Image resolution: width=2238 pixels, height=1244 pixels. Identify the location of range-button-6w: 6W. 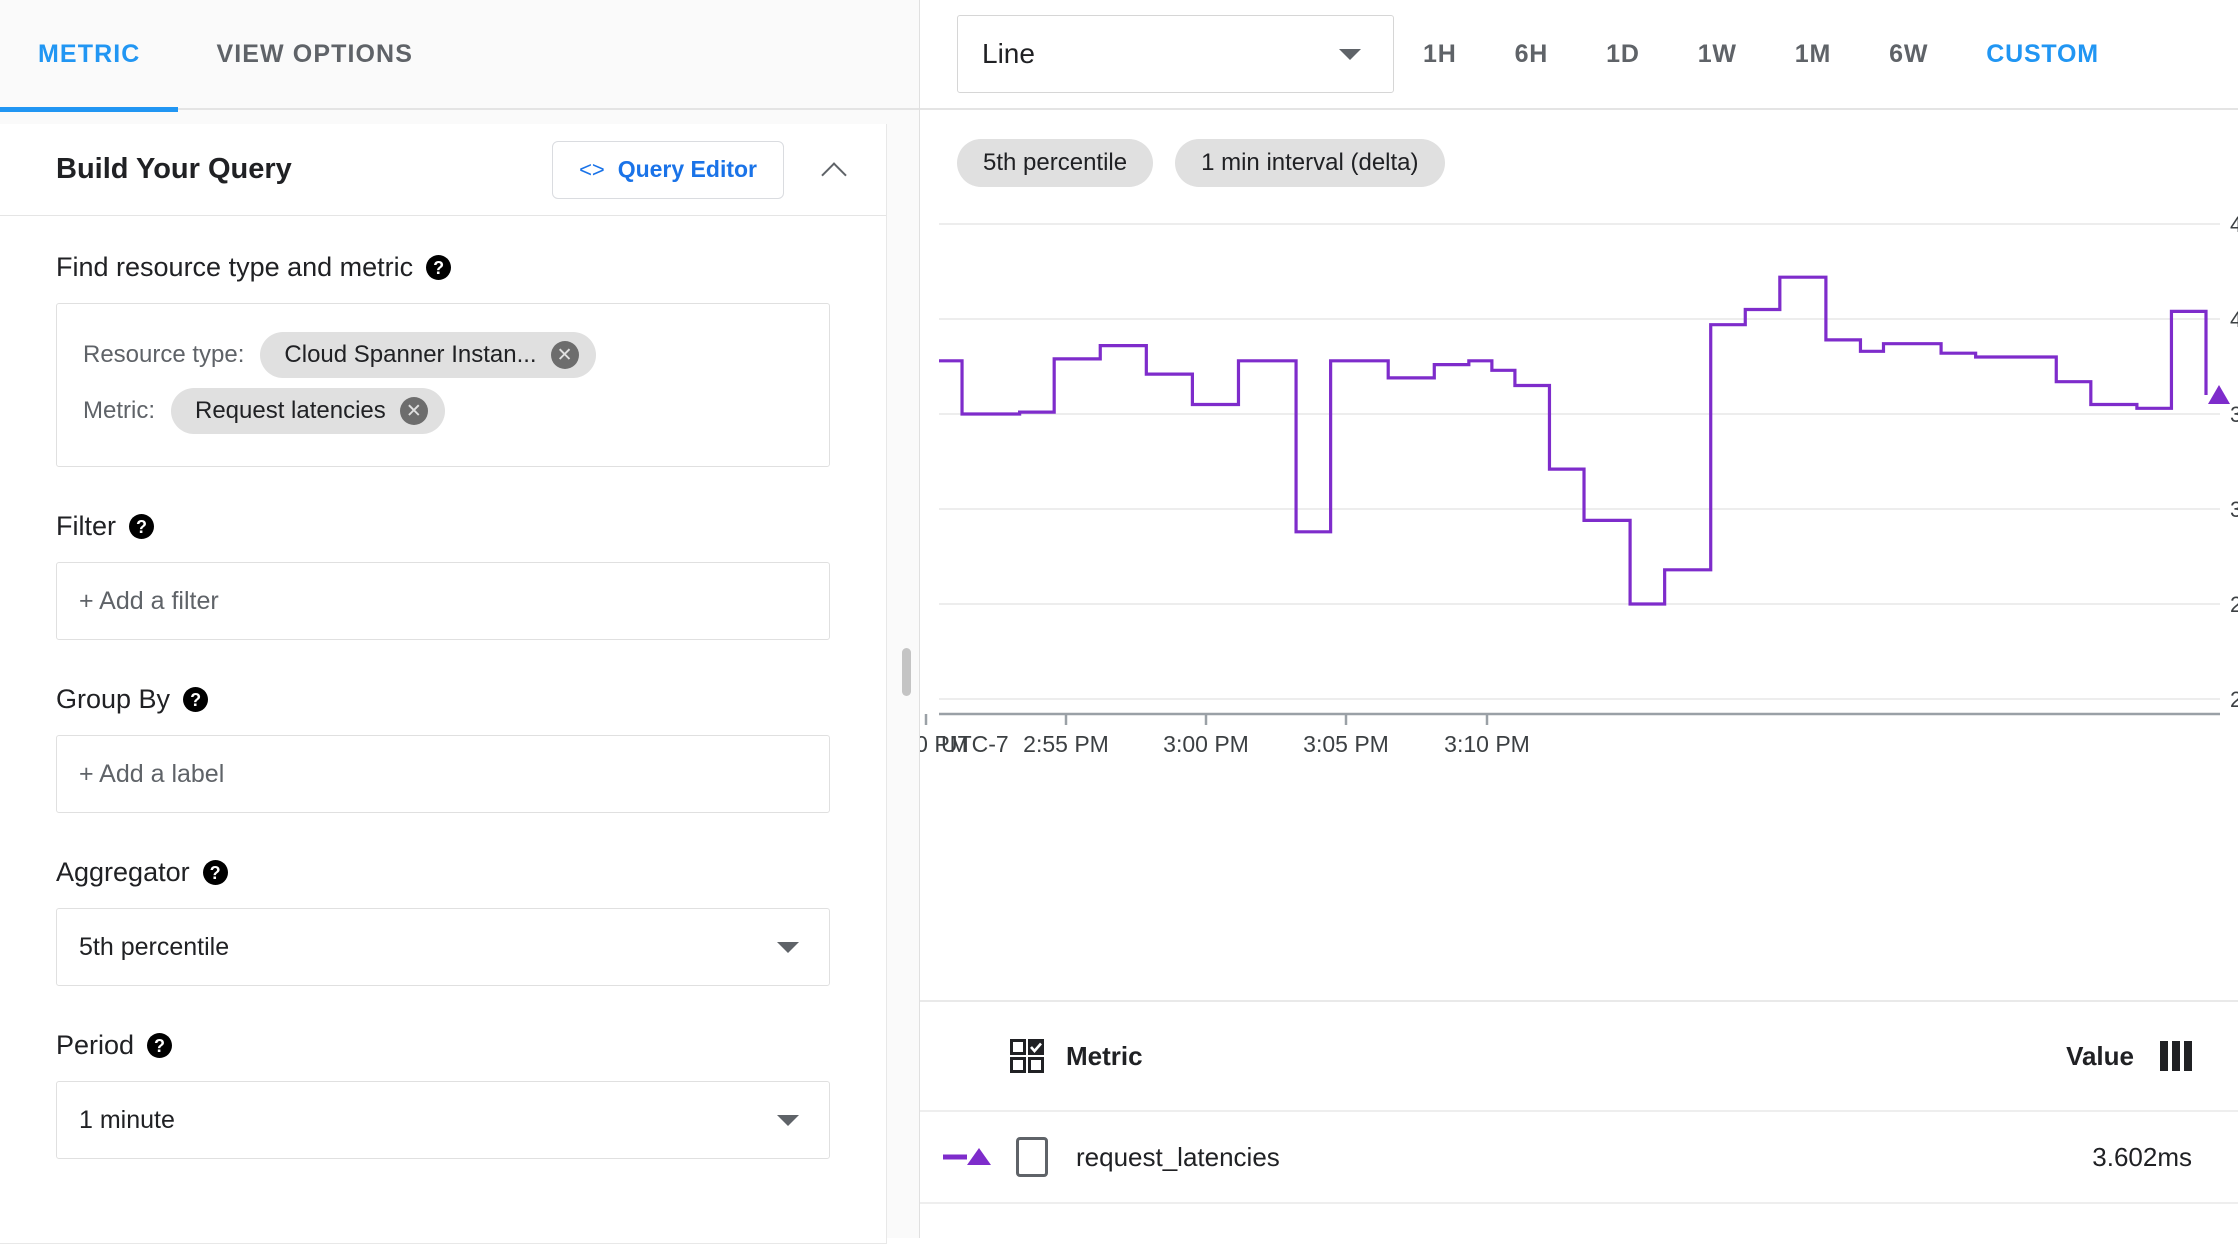
(1908, 54).